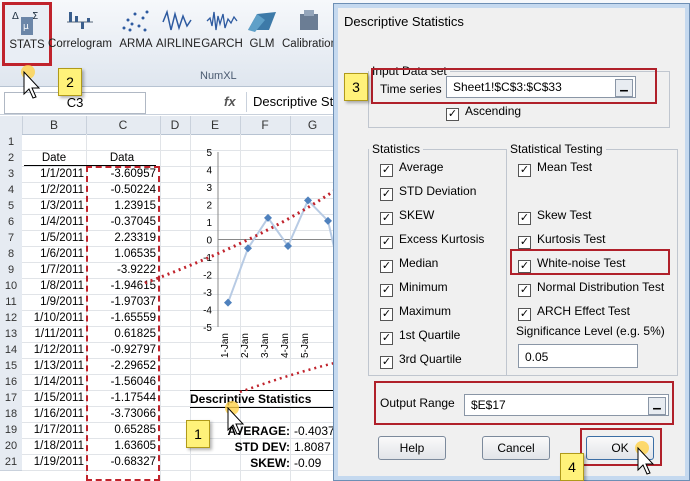 Image resolution: width=690 pixels, height=481 pixels. Describe the element at coordinates (493, 111) in the screenshot. I see `ascending-label: Ascending` at that location.